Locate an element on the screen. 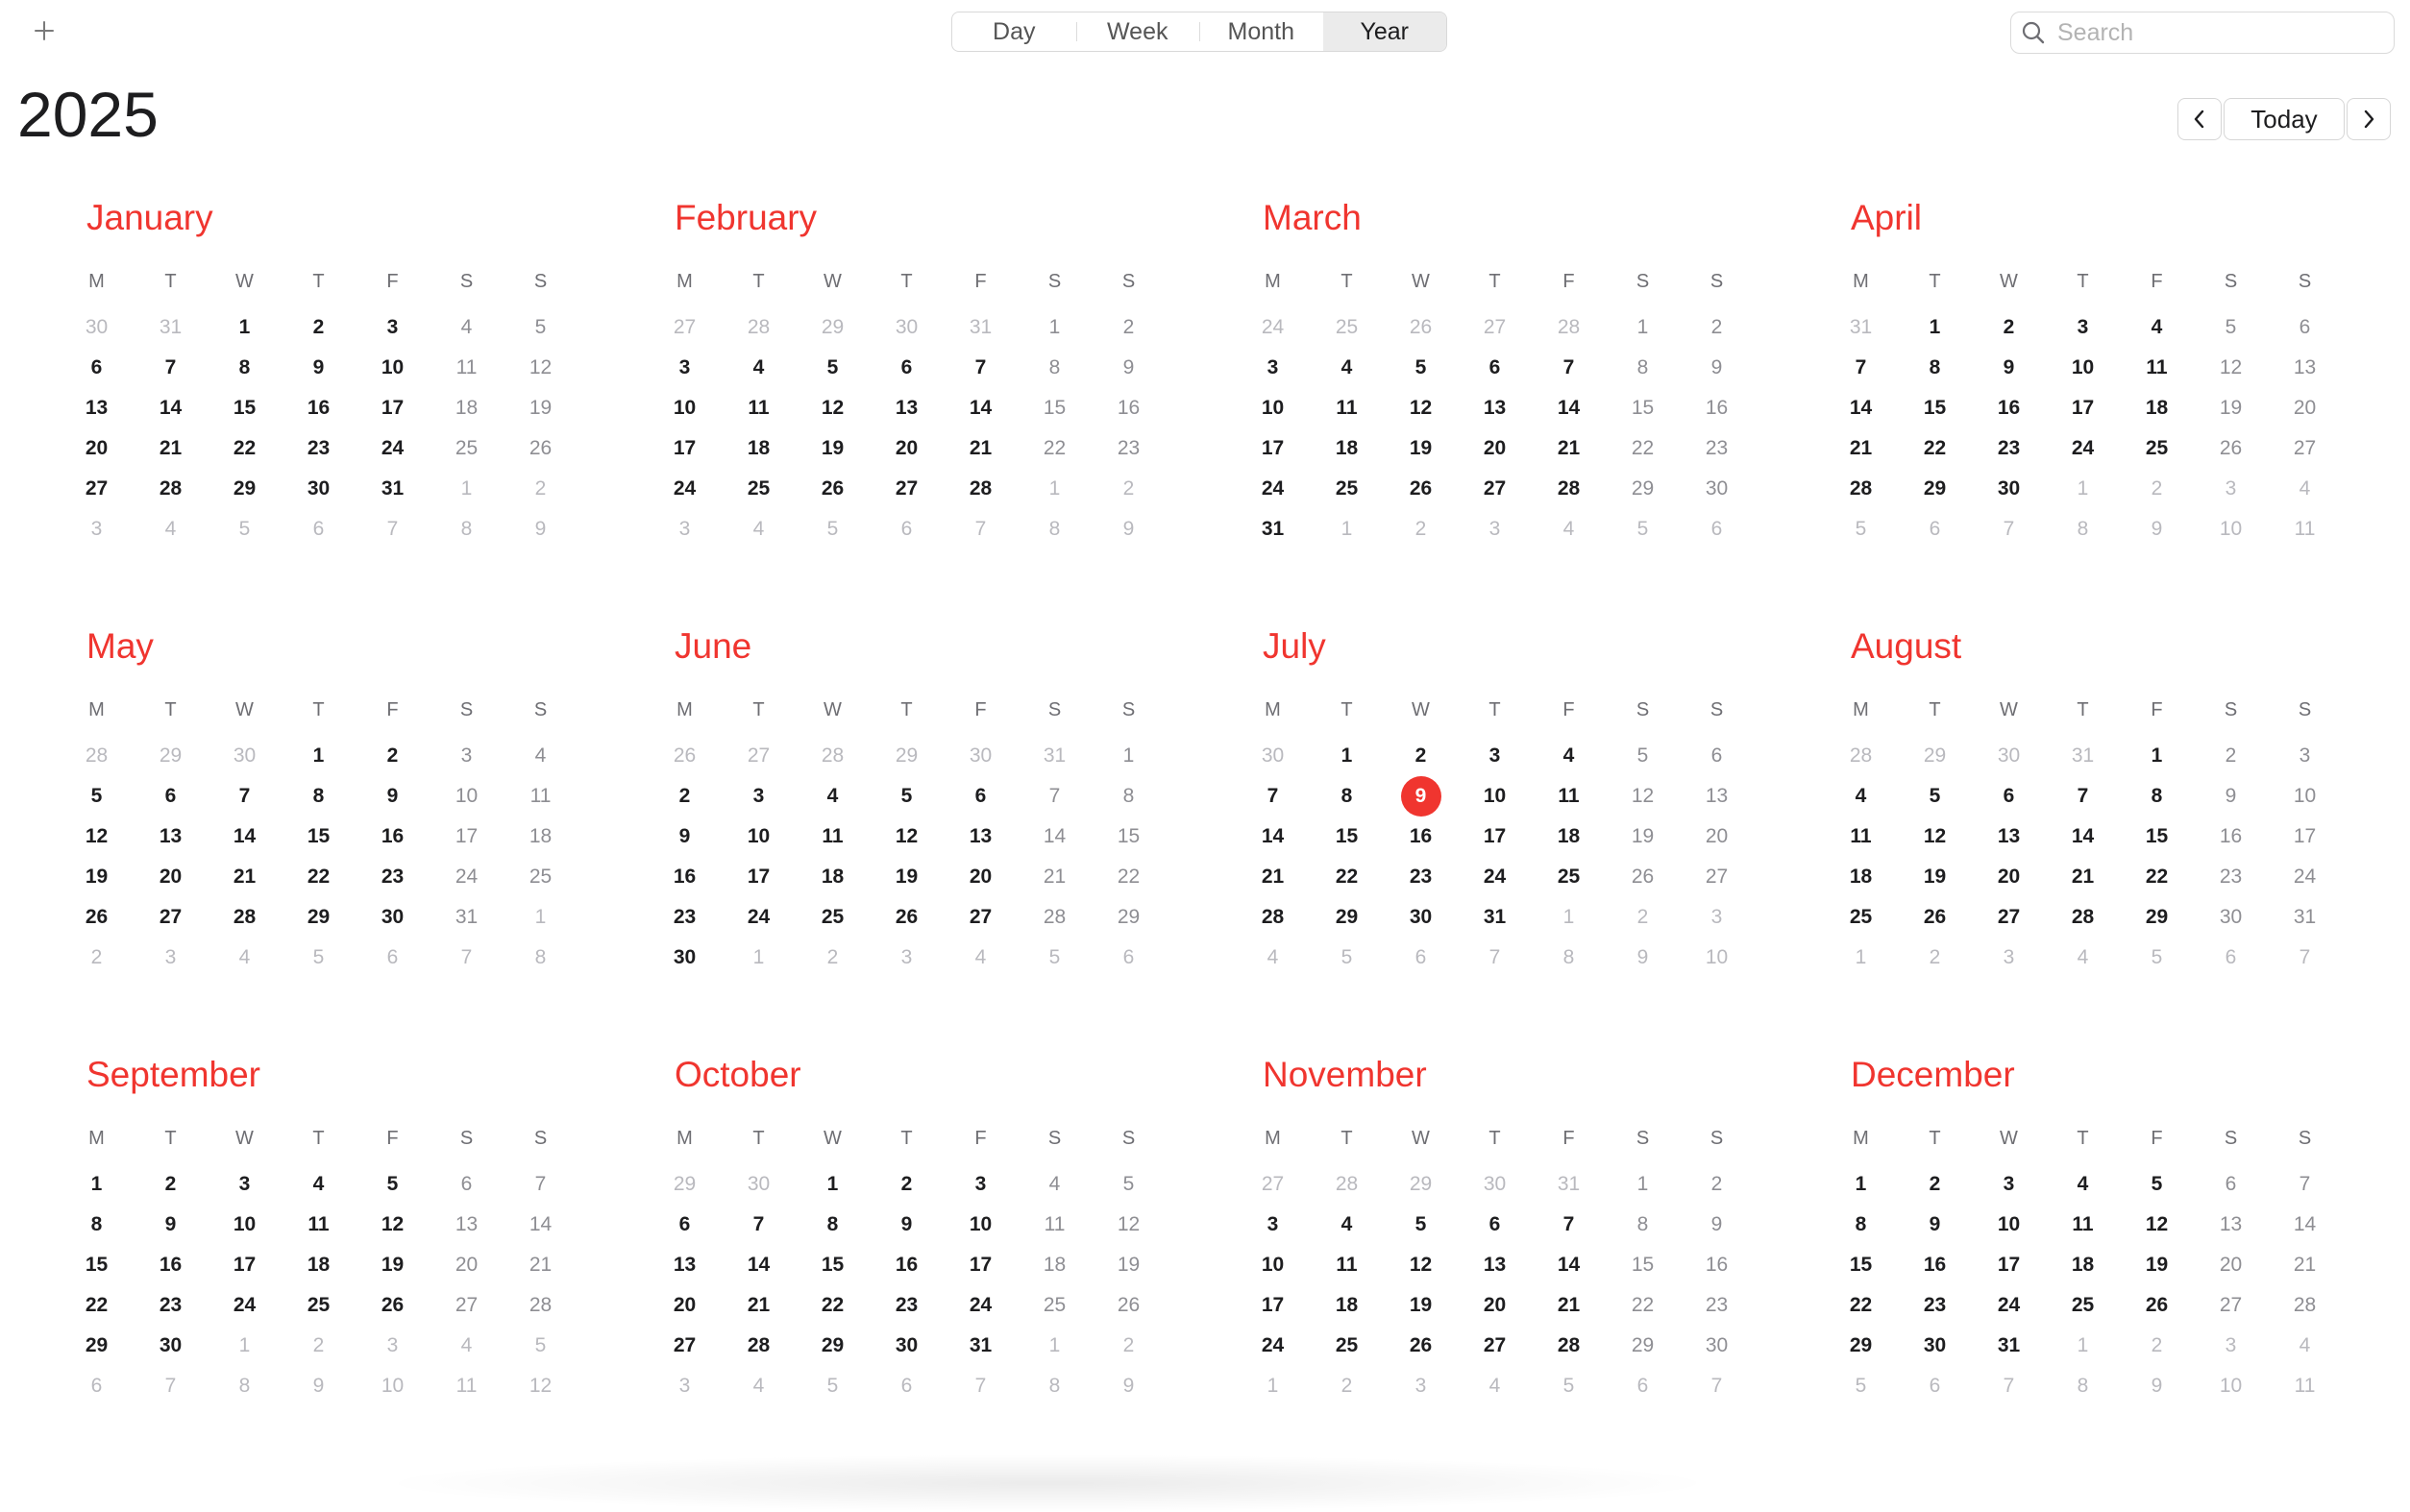 The image size is (2410, 1512). date-cell: 21 is located at coordinates (245, 877).